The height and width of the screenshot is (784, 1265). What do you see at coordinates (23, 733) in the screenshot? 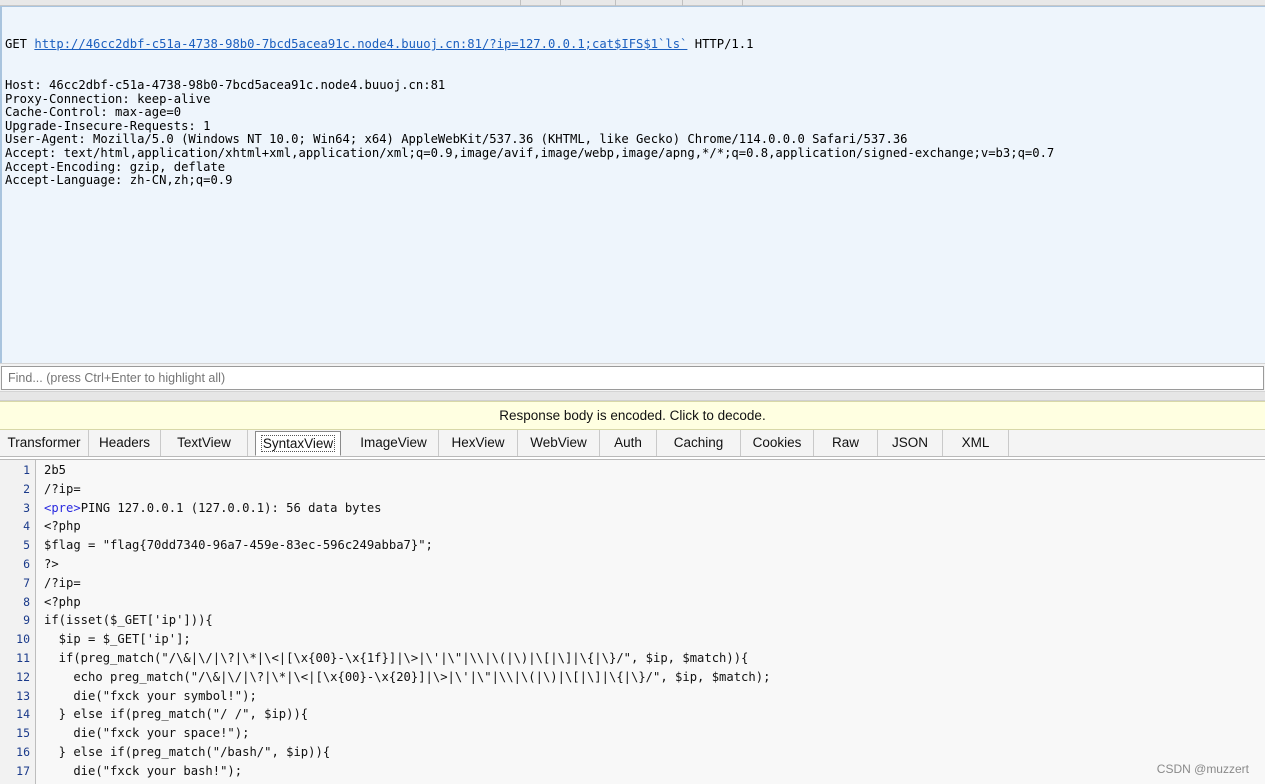
I see `line-number: 15` at bounding box center [23, 733].